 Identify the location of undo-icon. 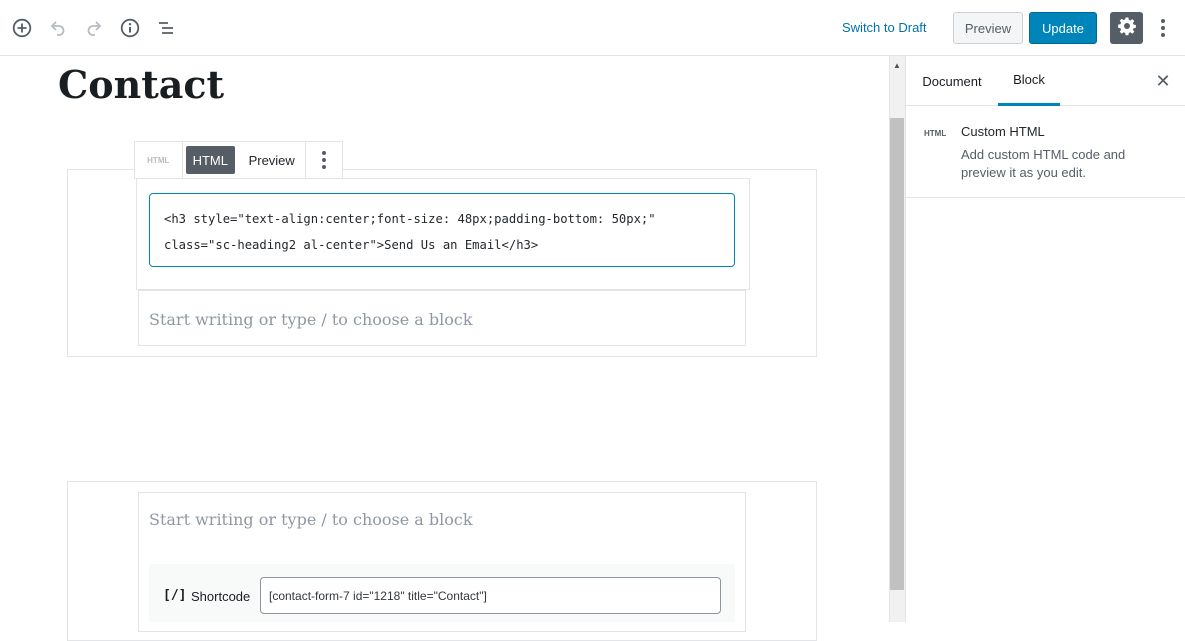
(58, 28).